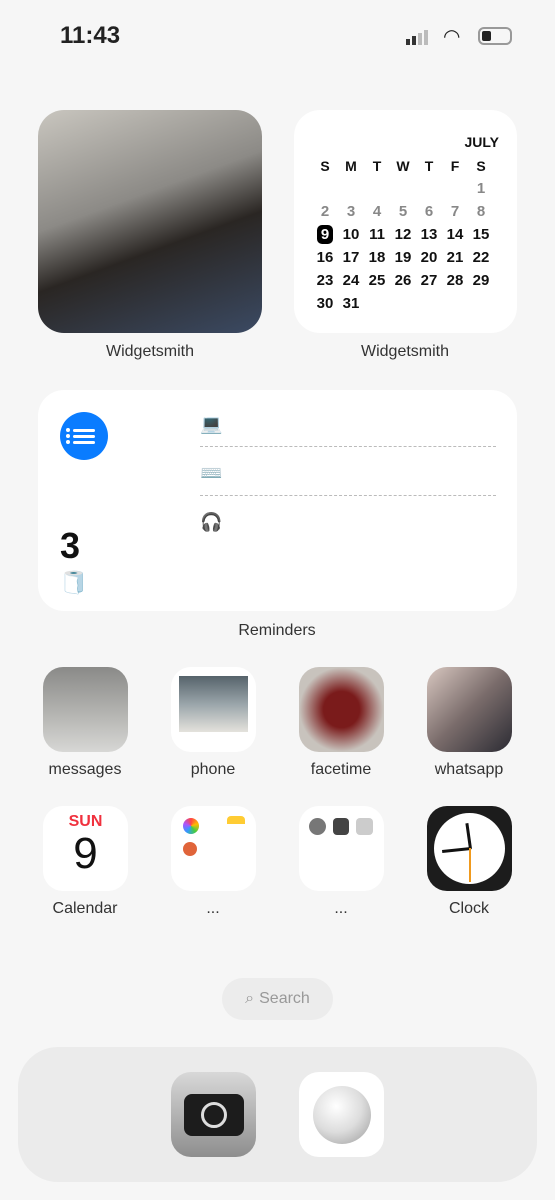  Describe the element at coordinates (377, 280) in the screenshot. I see `calendar-day: 25` at that location.